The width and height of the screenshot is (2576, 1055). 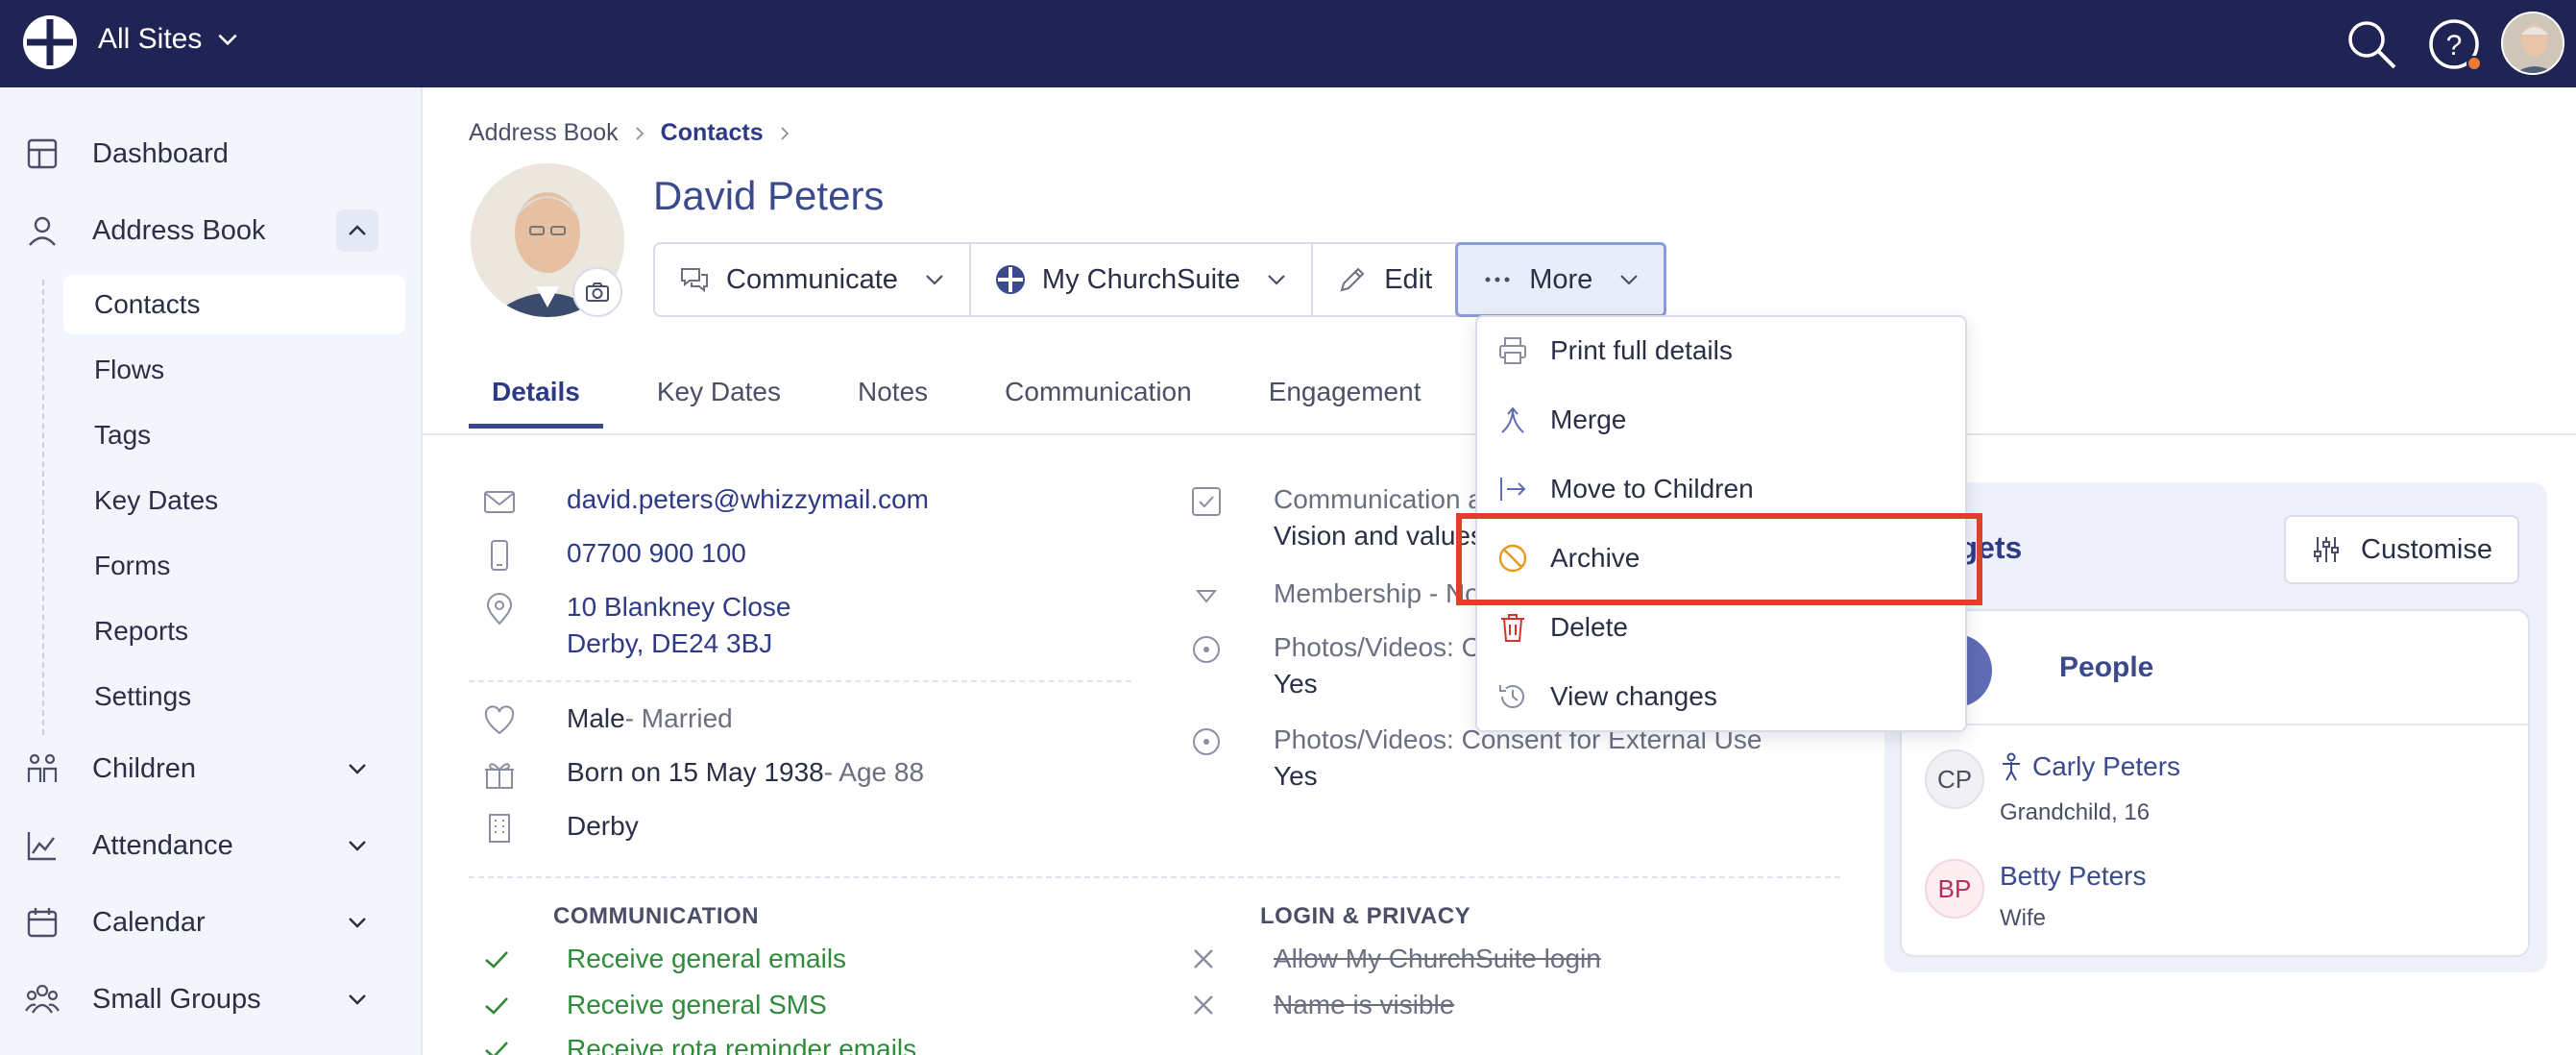 I want to click on email-link: david.peters@whizzymail.com, so click(x=748, y=500).